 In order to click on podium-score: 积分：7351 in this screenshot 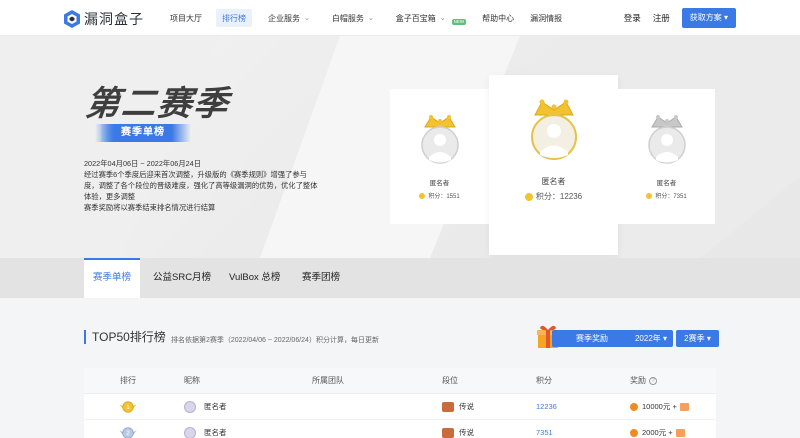, I will do `click(666, 195)`.